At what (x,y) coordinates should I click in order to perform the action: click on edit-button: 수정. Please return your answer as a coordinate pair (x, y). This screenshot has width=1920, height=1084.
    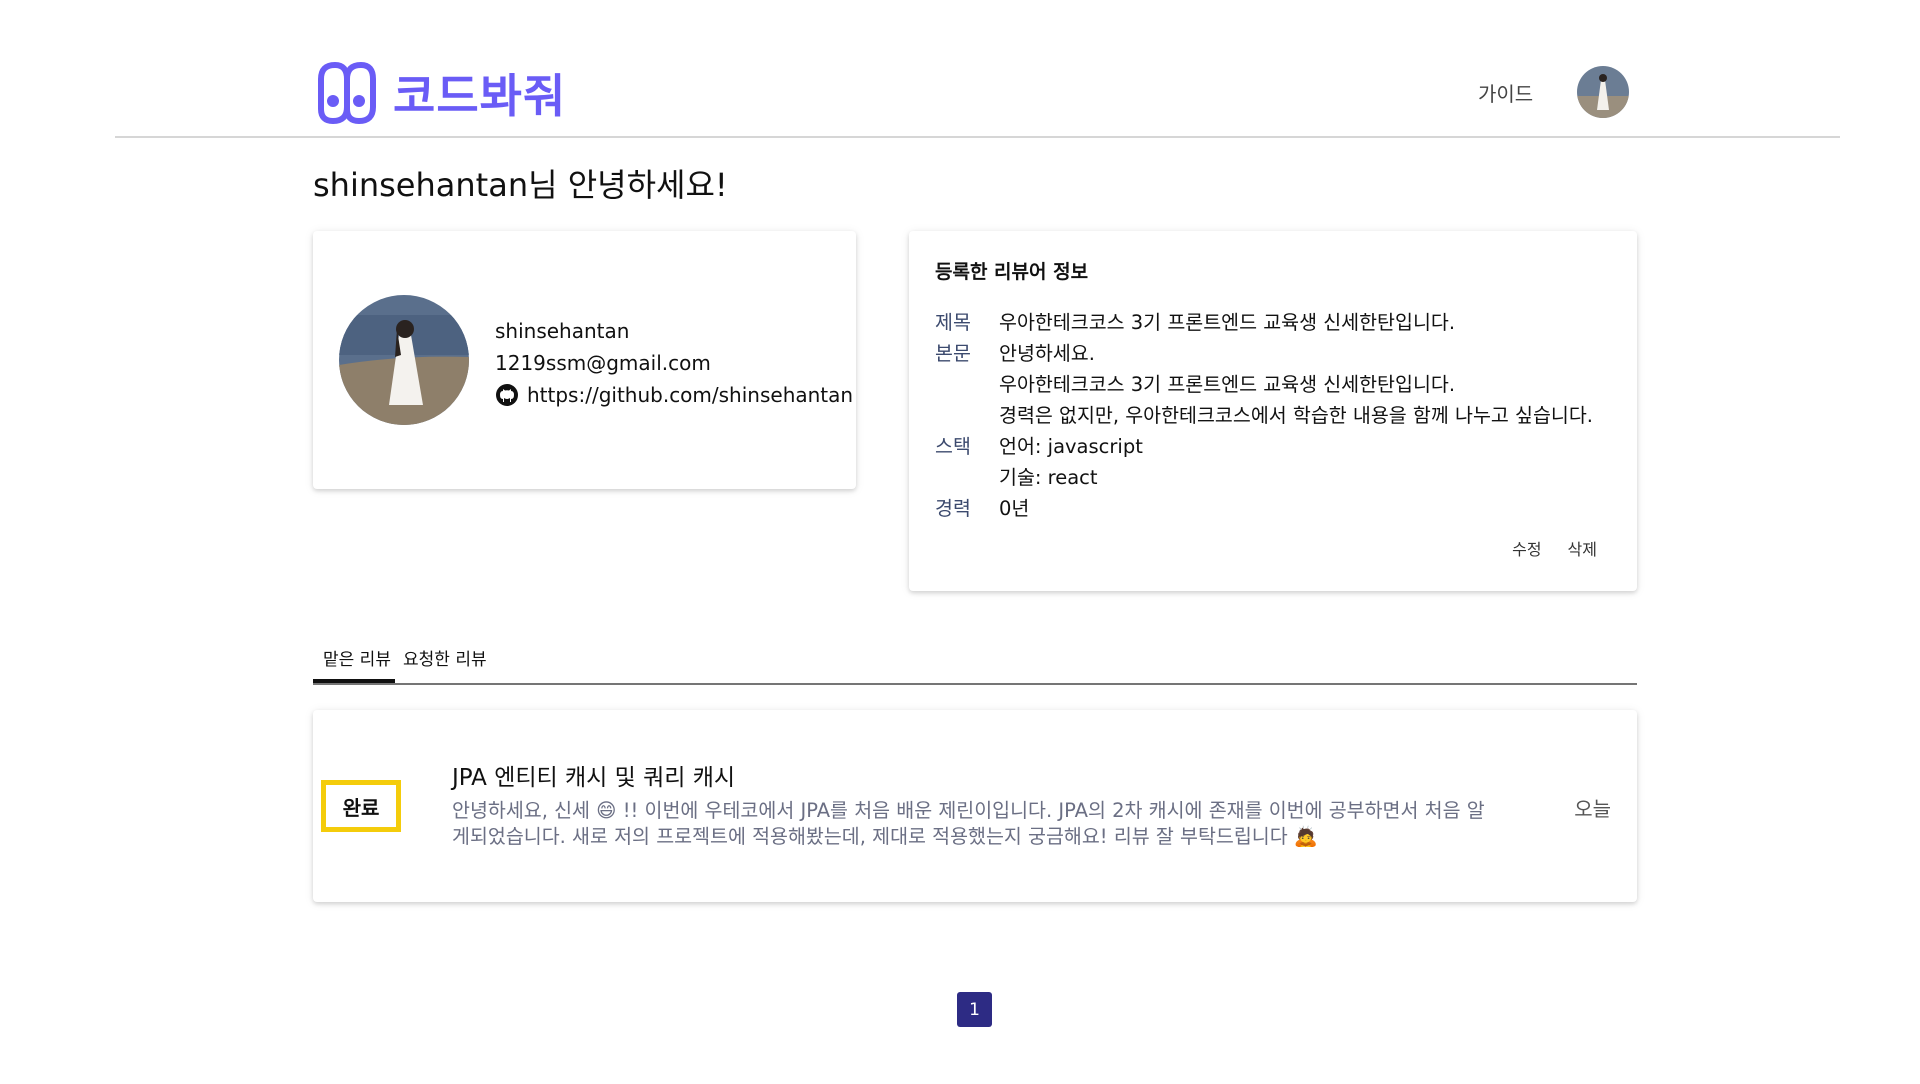
    Looking at the image, I should click on (1526, 548).